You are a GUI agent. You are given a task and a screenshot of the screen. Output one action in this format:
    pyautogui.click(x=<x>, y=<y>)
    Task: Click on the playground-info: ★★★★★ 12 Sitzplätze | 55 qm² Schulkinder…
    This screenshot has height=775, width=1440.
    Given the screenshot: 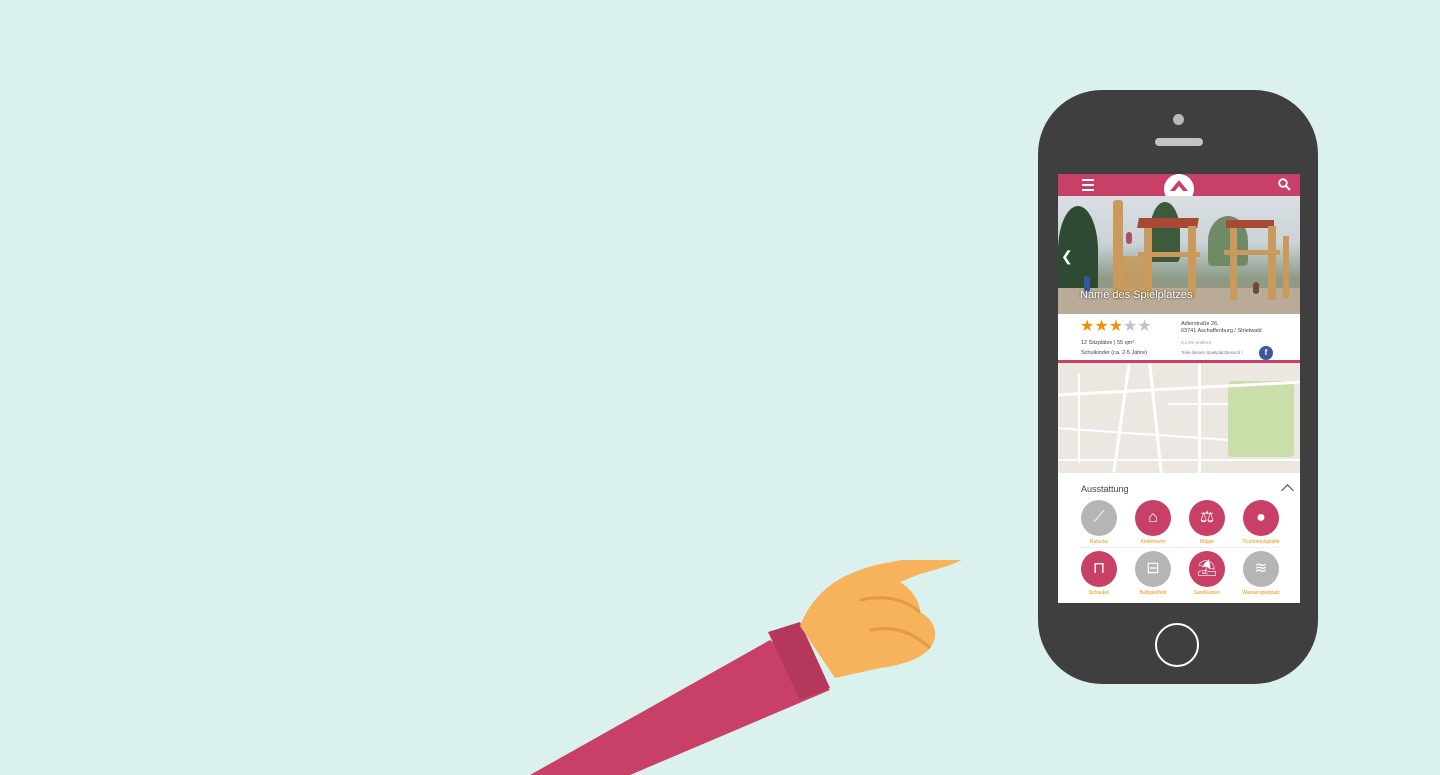 What is the action you would take?
    pyautogui.click(x=1179, y=338)
    